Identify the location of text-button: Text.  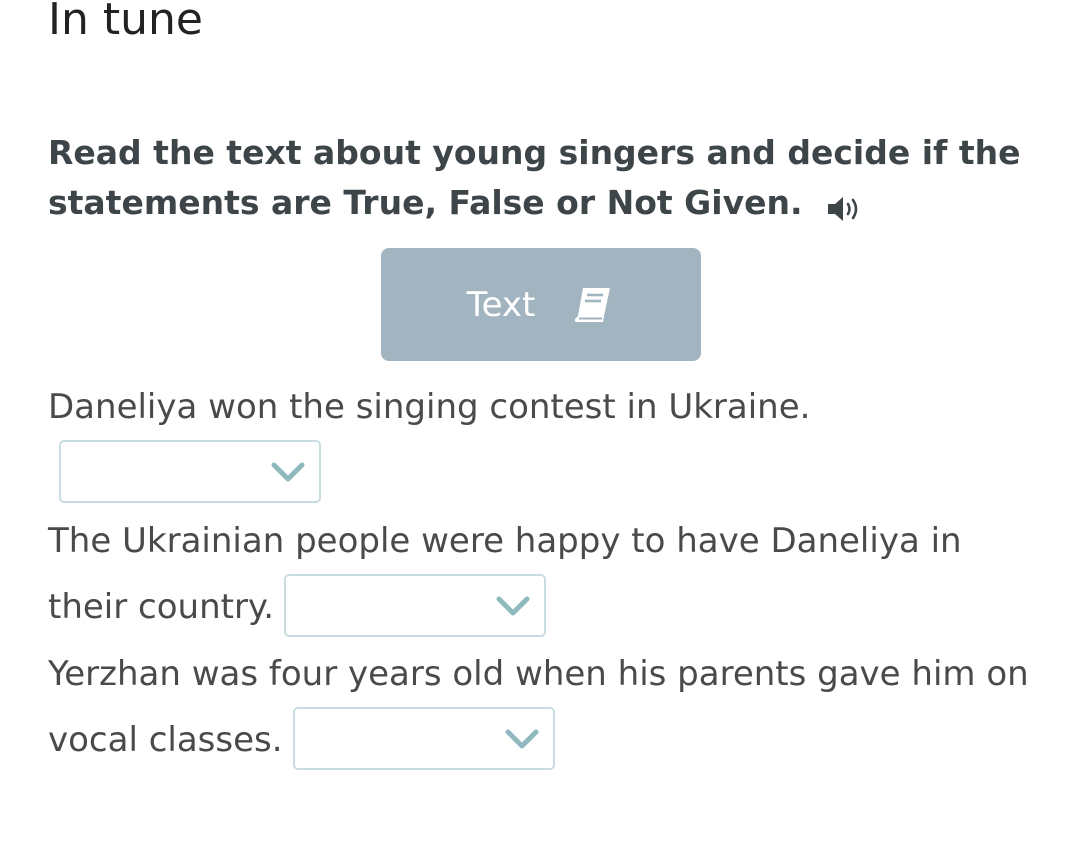
(541, 304).